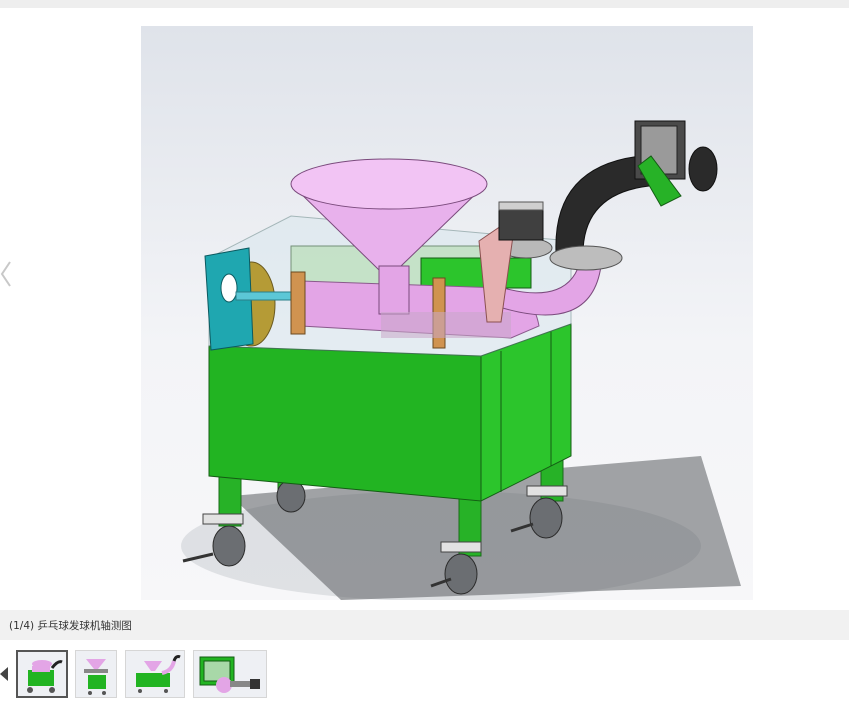 This screenshot has width=849, height=701. I want to click on thumbnail-strip, so click(424, 672).